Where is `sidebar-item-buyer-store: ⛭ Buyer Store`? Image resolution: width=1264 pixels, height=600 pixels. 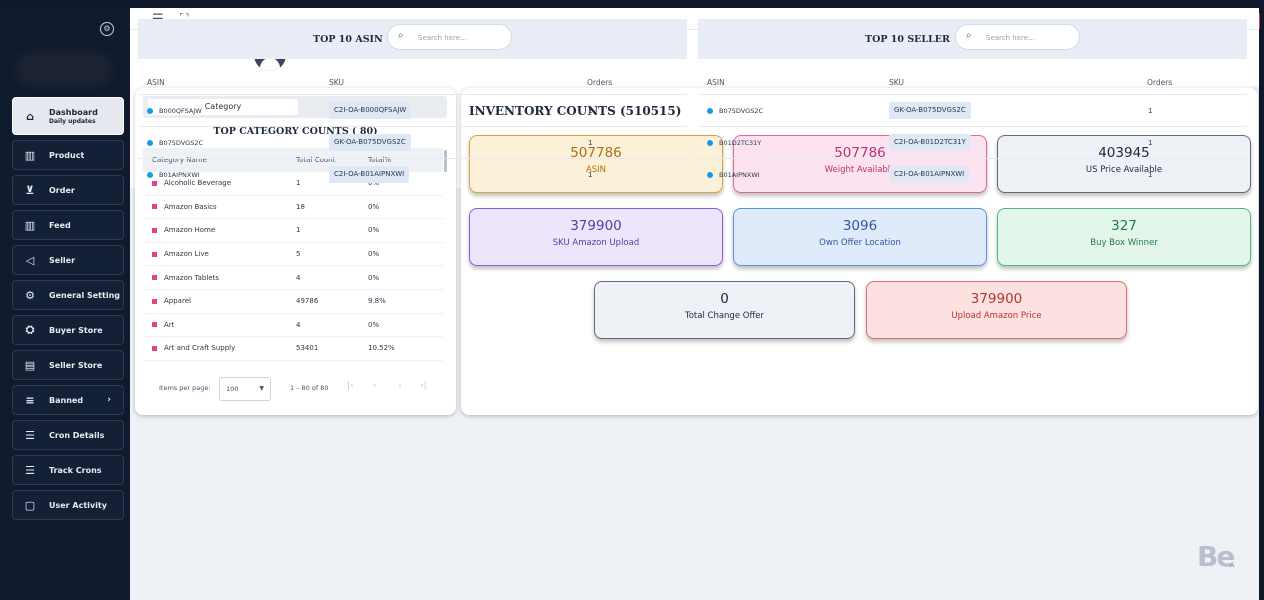 sidebar-item-buyer-store: ⛭ Buyer Store is located at coordinates (68, 330).